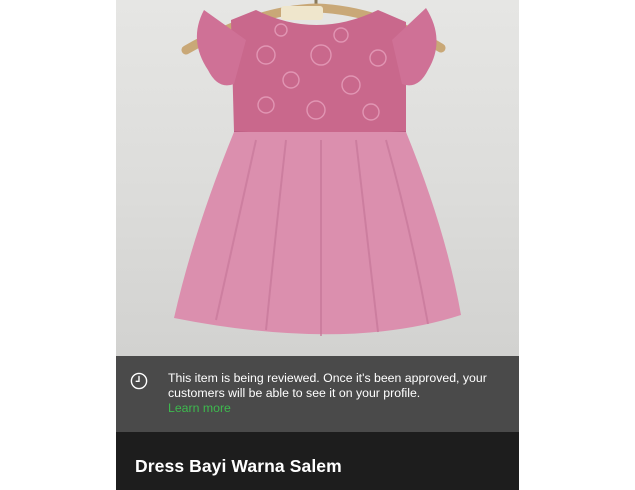 This screenshot has width=635, height=490. Describe the element at coordinates (238, 466) in the screenshot. I see `product-title: Dress Bayi Warna Salem` at that location.